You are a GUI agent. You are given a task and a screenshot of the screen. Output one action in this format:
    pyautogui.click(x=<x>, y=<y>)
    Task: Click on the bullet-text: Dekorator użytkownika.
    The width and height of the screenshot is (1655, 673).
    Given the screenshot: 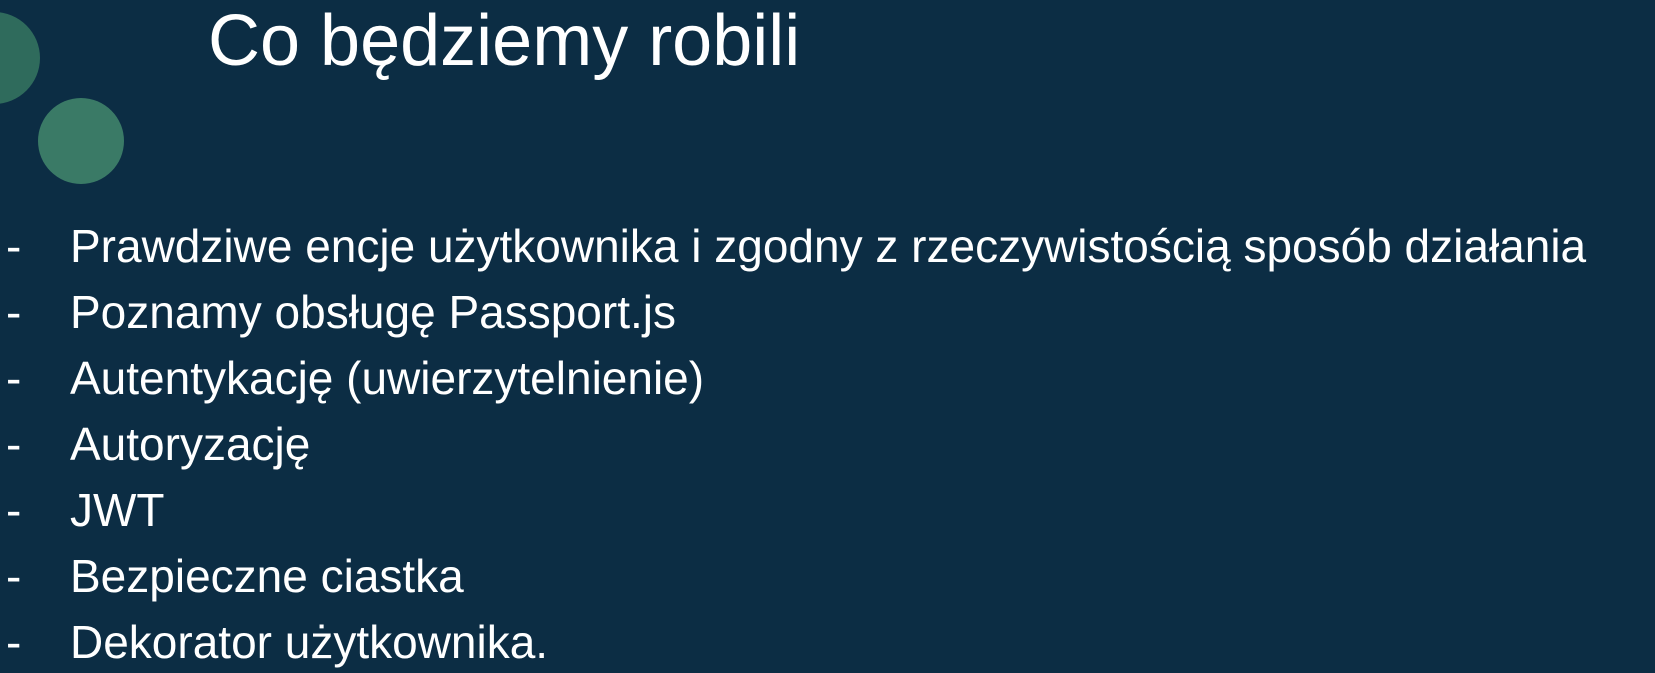 What is the action you would take?
    pyautogui.click(x=309, y=642)
    